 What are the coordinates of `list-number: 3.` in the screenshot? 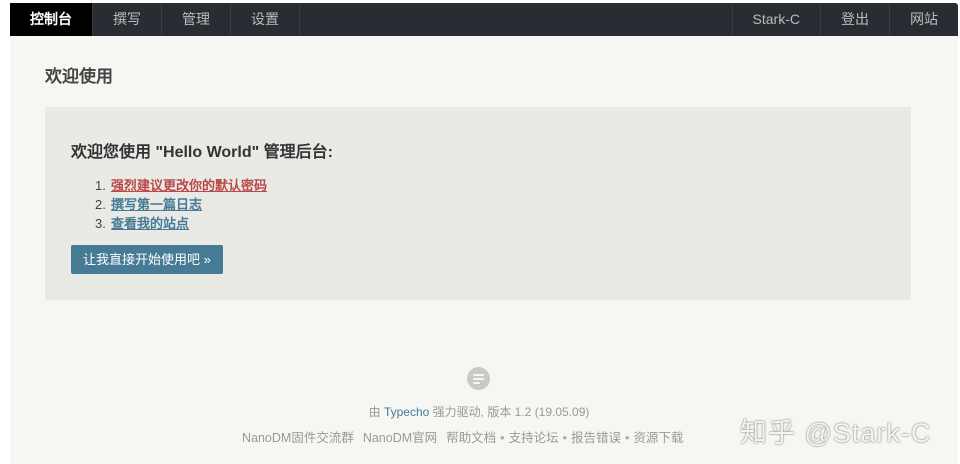 It's located at (100, 223).